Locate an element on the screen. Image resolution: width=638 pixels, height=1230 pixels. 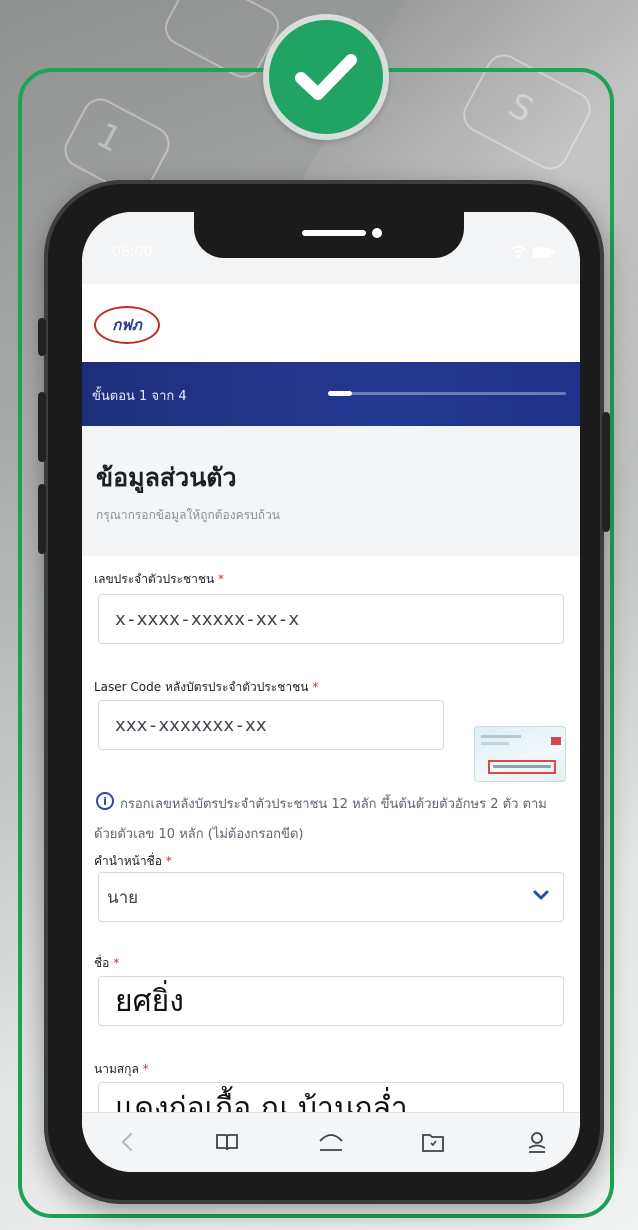
cloud-icon is located at coordinates (331, 1142).